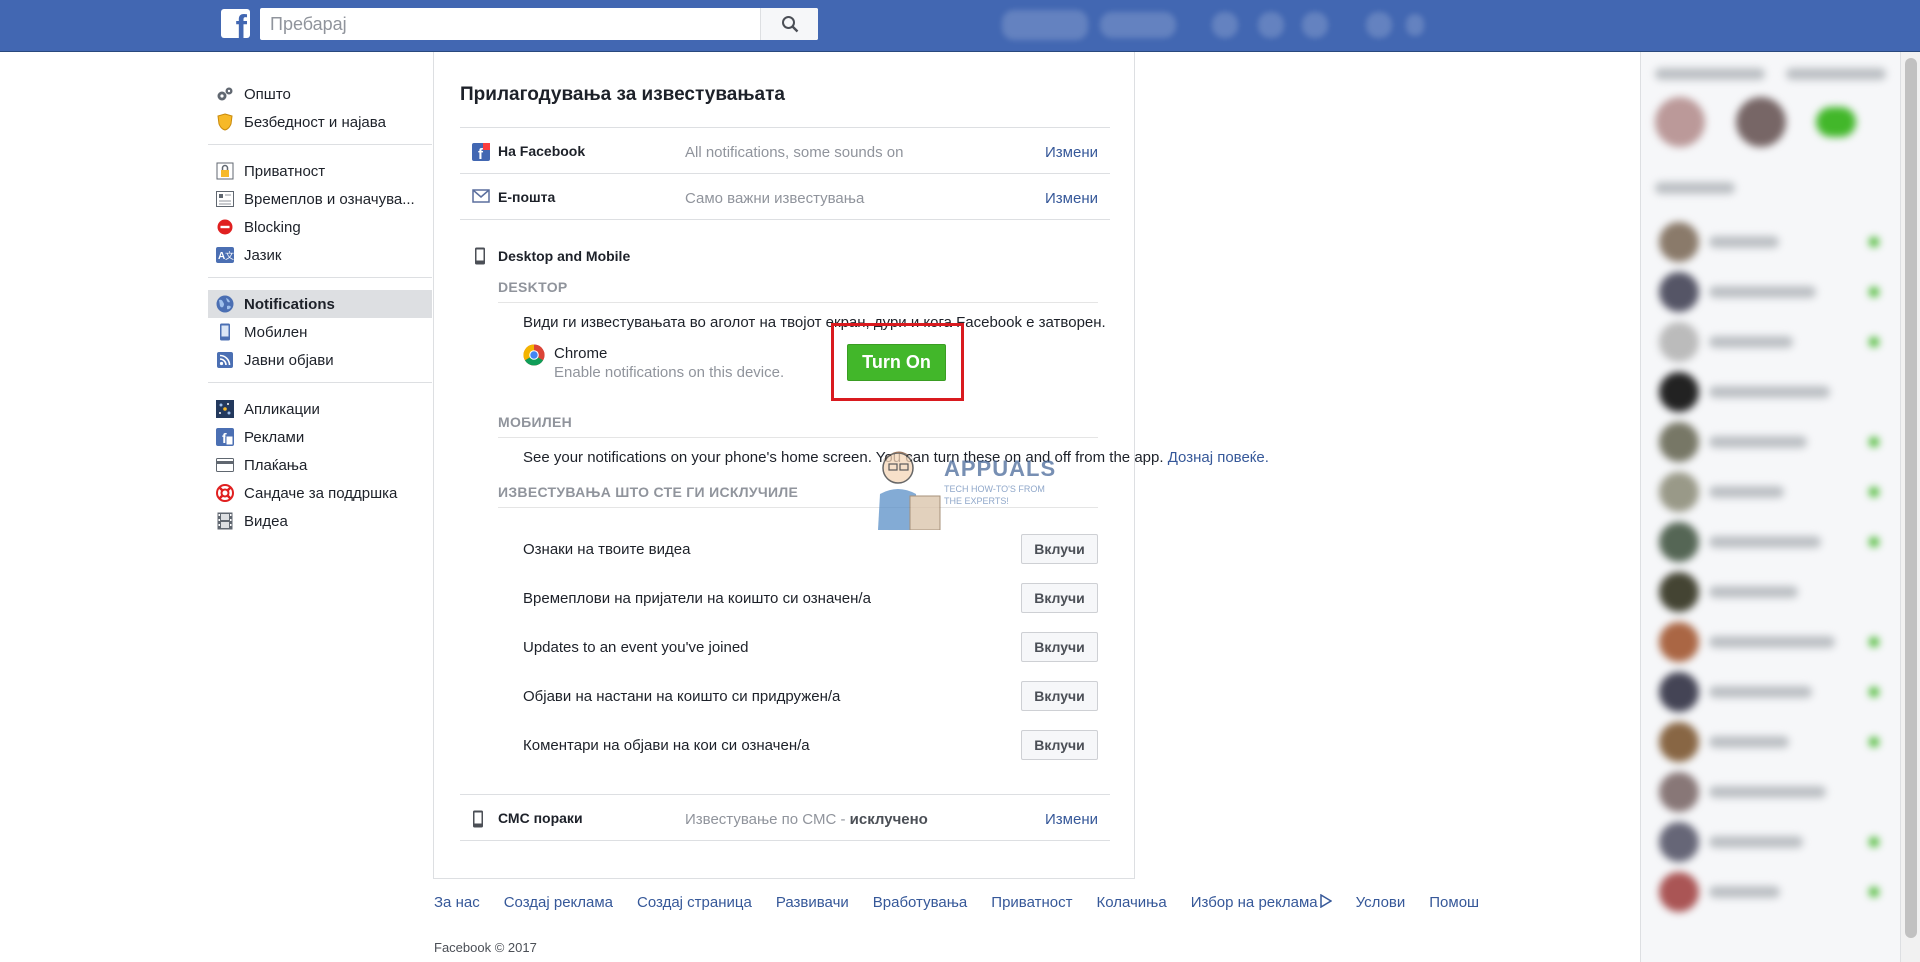 Image resolution: width=1920 pixels, height=962 pixels. Describe the element at coordinates (320, 171) in the screenshot. I see `sidebar-item: Приватност` at that location.